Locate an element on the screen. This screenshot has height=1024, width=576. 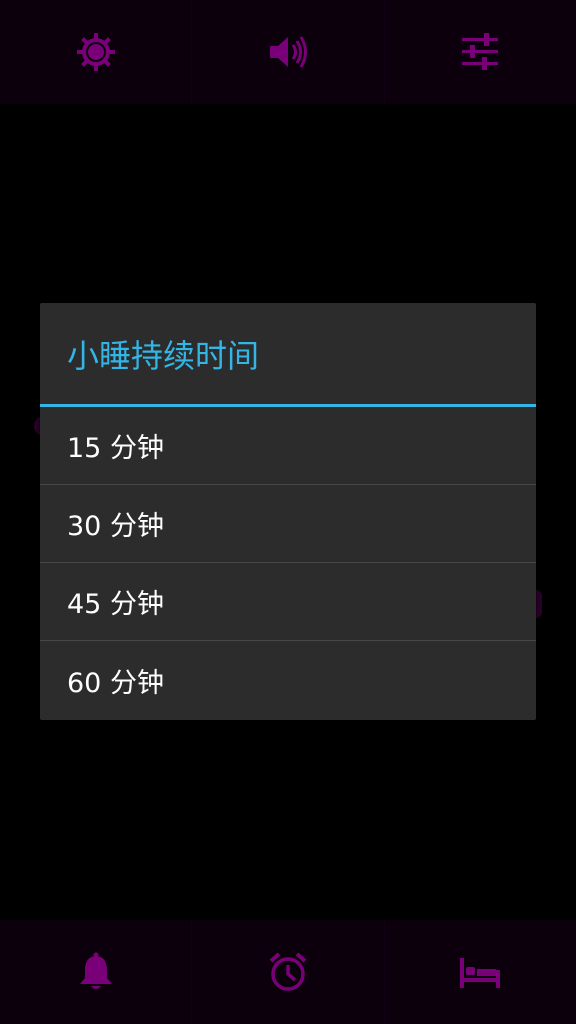
alarm-bell-button is located at coordinates (96, 972).